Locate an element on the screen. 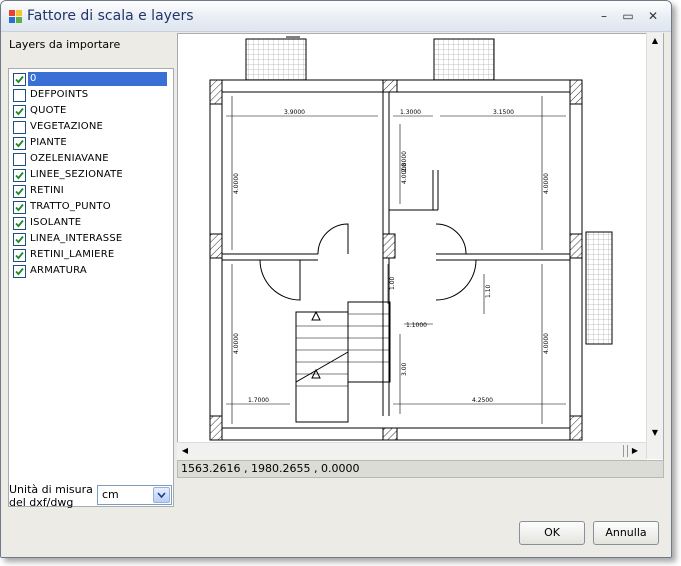 This screenshot has height=566, width=681. dim-1-7000: 1.7000 is located at coordinates (258, 400).